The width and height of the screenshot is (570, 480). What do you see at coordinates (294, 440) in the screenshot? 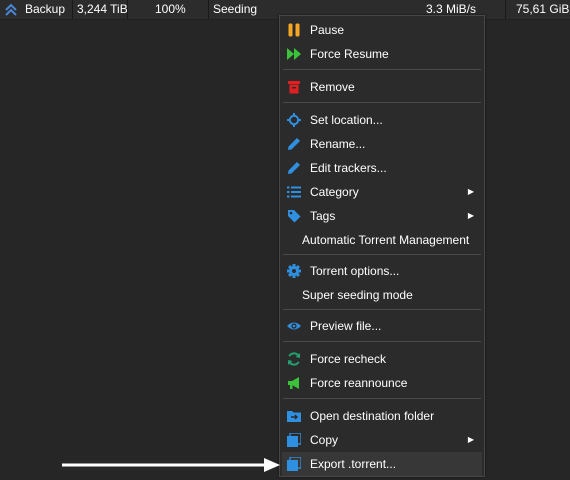
I see `copy-icon` at bounding box center [294, 440].